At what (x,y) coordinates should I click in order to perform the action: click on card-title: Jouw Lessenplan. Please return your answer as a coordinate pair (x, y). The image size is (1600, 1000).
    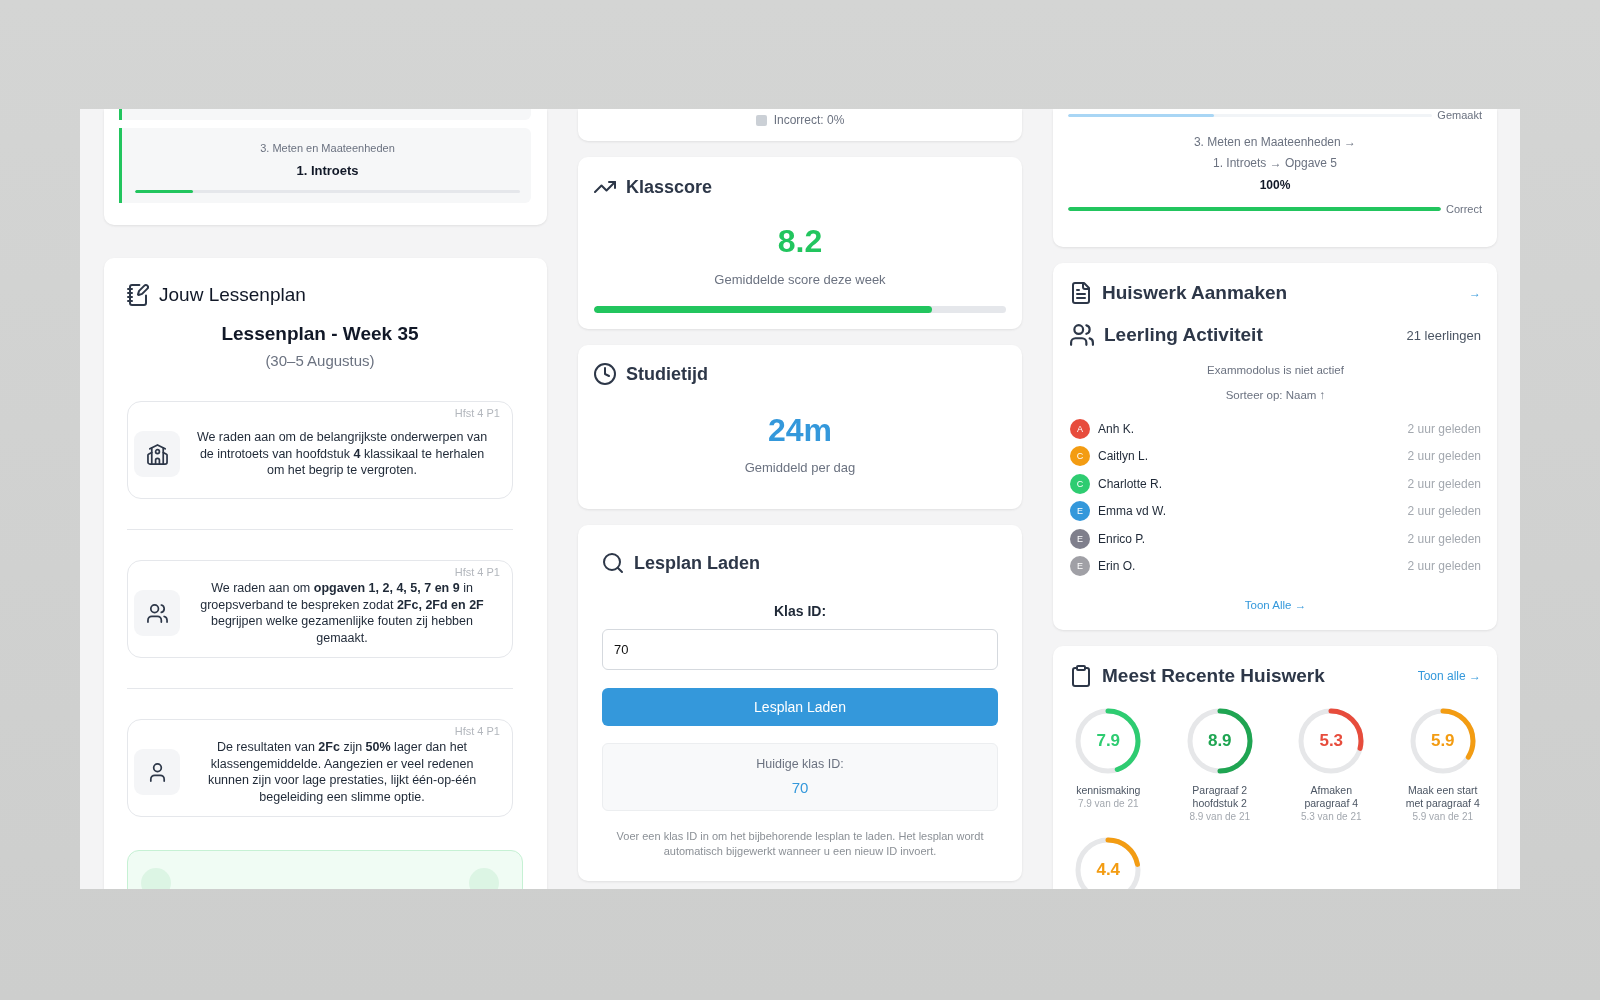
    Looking at the image, I should click on (232, 295).